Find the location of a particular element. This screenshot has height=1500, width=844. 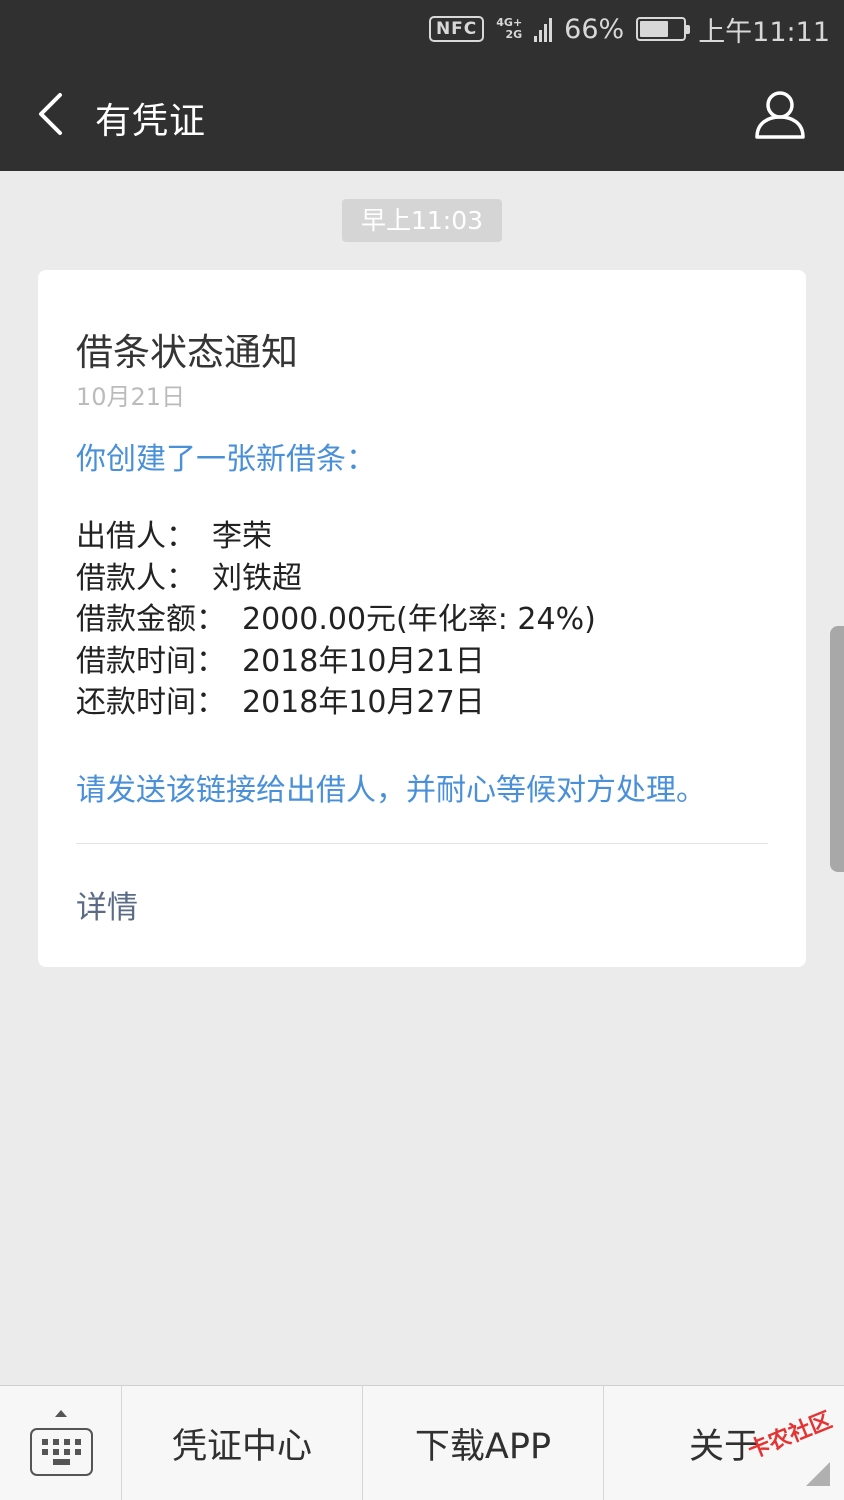

status-bar: NFC 4G+ 2G 66% 上午11:11 is located at coordinates (422, 29).